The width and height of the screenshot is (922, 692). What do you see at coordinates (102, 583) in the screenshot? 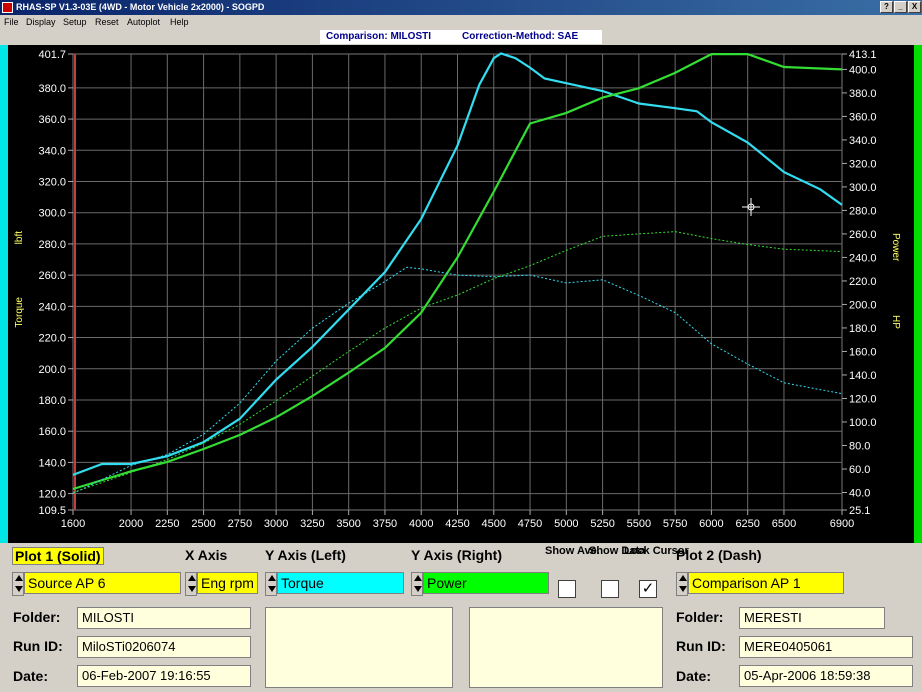
I see `plot1-source-field: Source AP 6` at bounding box center [102, 583].